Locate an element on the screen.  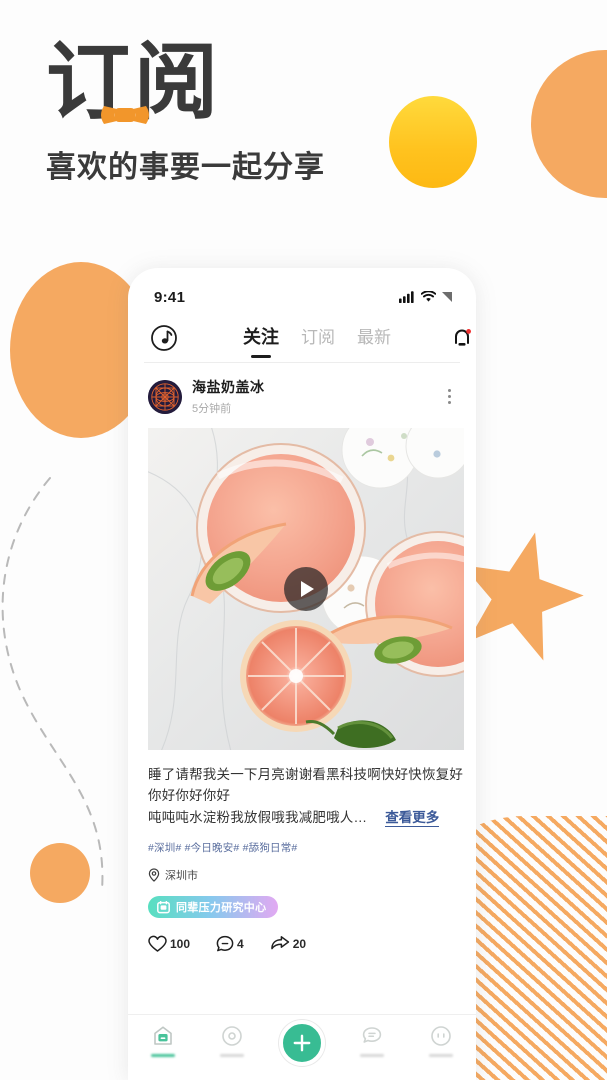
post-text-line-1: 睡了请帮我关一下月亮谢谢看黑科技啊快好快恢复好 is located at coordinates (306, 774).